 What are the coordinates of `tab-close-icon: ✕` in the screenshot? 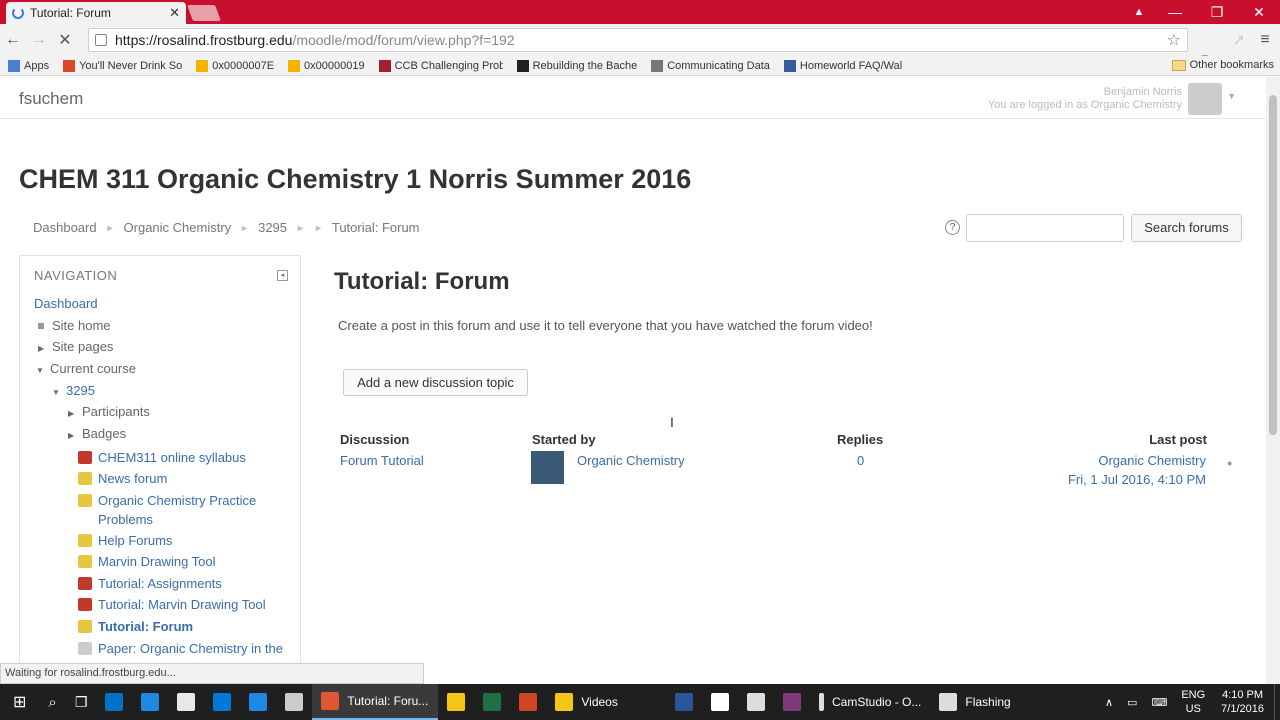 It's located at (174, 13).